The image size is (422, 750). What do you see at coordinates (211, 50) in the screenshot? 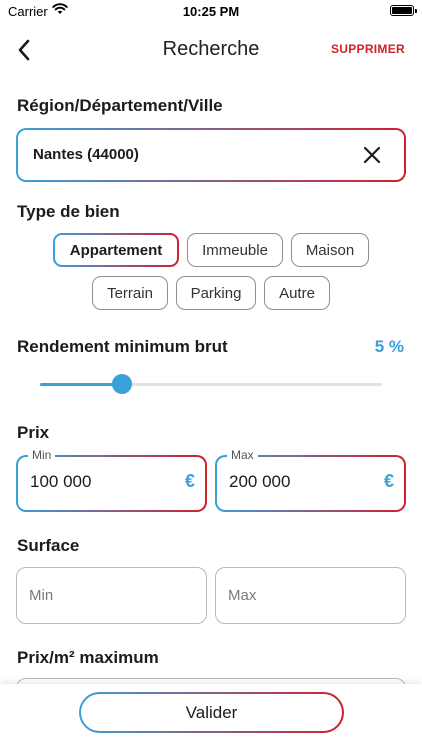
I see `navigation-bar: Recherche SUPPRIMER` at bounding box center [211, 50].